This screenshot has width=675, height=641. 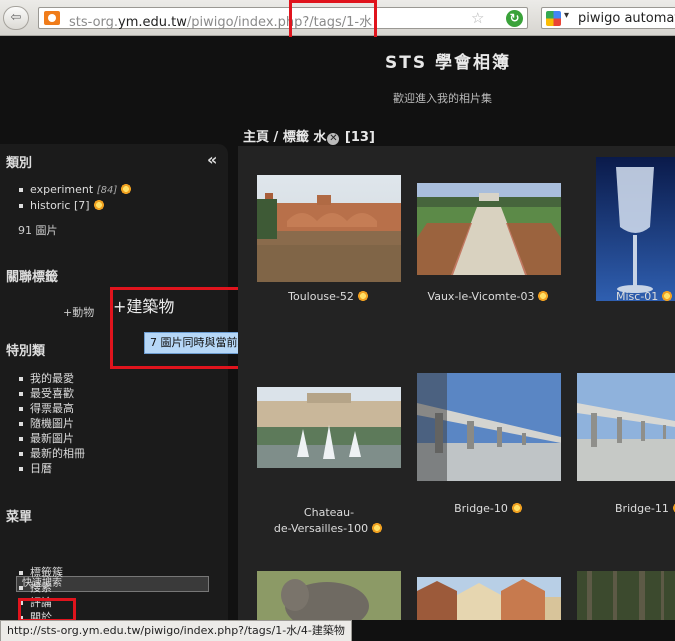 What do you see at coordinates (40, 572) in the screenshot?
I see `menu-item-tags: 標籤簇` at bounding box center [40, 572].